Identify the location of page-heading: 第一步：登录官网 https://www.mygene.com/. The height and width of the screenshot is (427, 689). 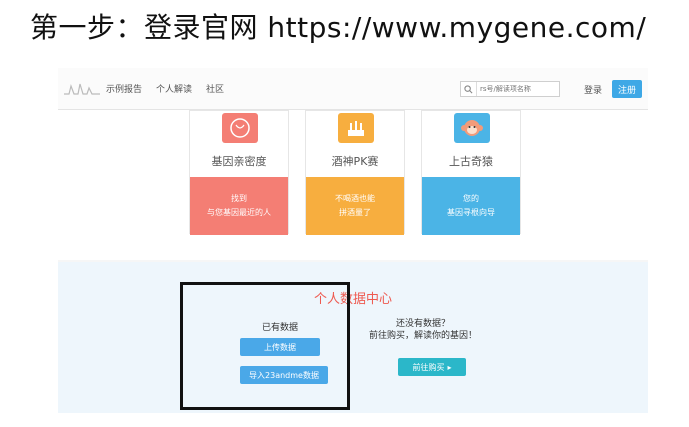
(338, 27).